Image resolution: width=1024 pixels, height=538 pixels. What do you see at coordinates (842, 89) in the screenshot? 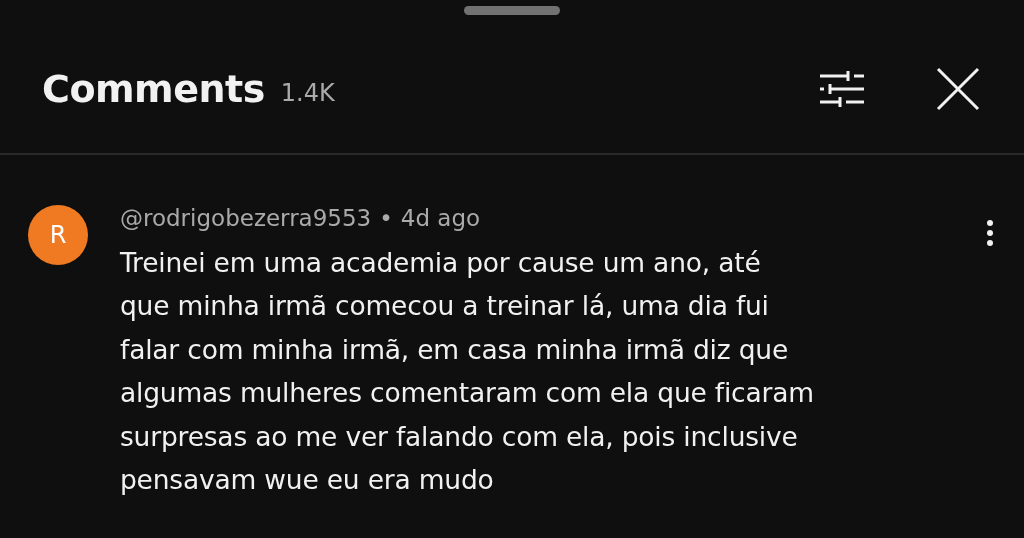
I see `filter-icon` at bounding box center [842, 89].